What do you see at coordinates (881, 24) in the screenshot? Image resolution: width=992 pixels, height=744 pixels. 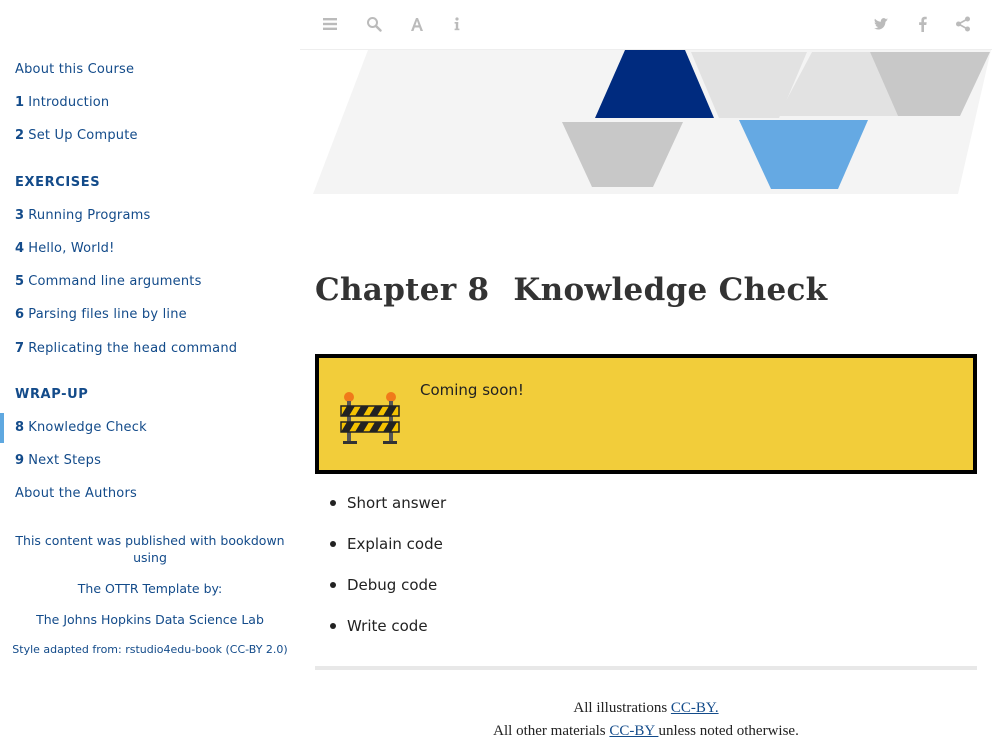 I see `twitter-icon` at bounding box center [881, 24].